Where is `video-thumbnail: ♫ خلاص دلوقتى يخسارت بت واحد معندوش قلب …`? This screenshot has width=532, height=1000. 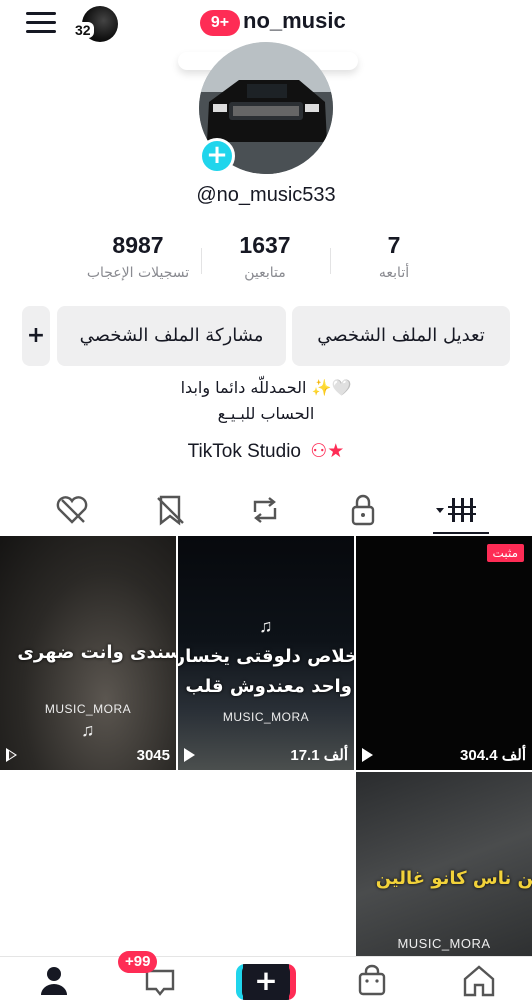 video-thumbnail: ♫ خلاص دلوقتى يخسارت بت واحد معندوش قلب … is located at coordinates (266, 653).